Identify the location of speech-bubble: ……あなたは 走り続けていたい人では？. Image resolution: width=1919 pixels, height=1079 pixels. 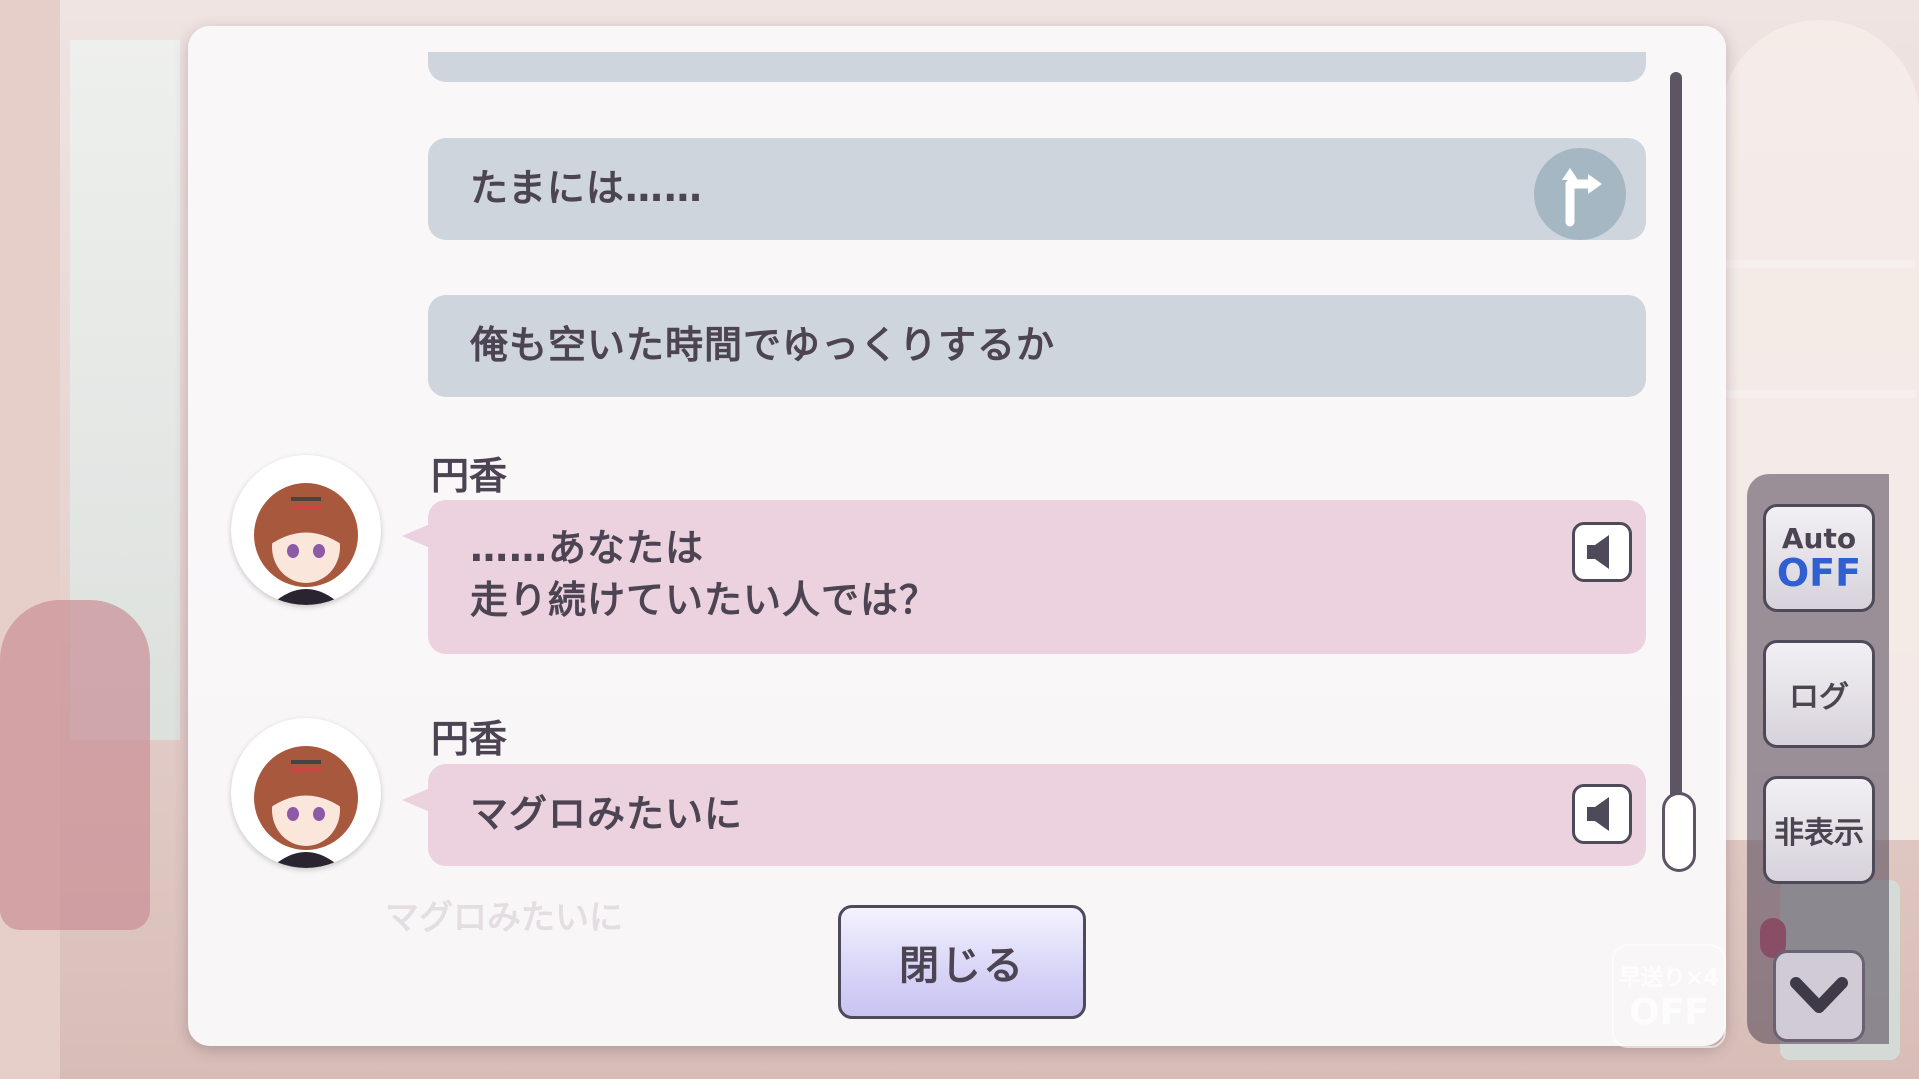
(1024, 577).